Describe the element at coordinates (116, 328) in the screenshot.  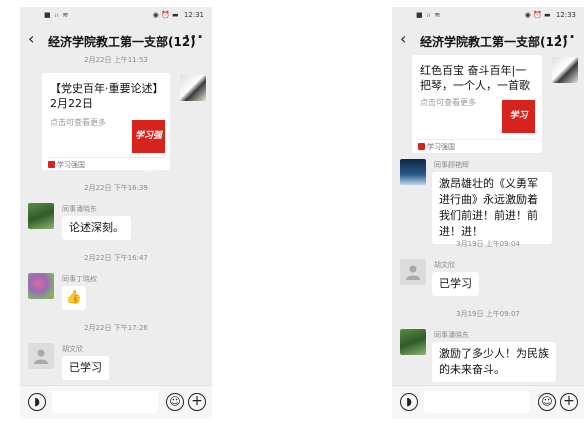
I see `timestamp: 2月22日 下午17:26` at that location.